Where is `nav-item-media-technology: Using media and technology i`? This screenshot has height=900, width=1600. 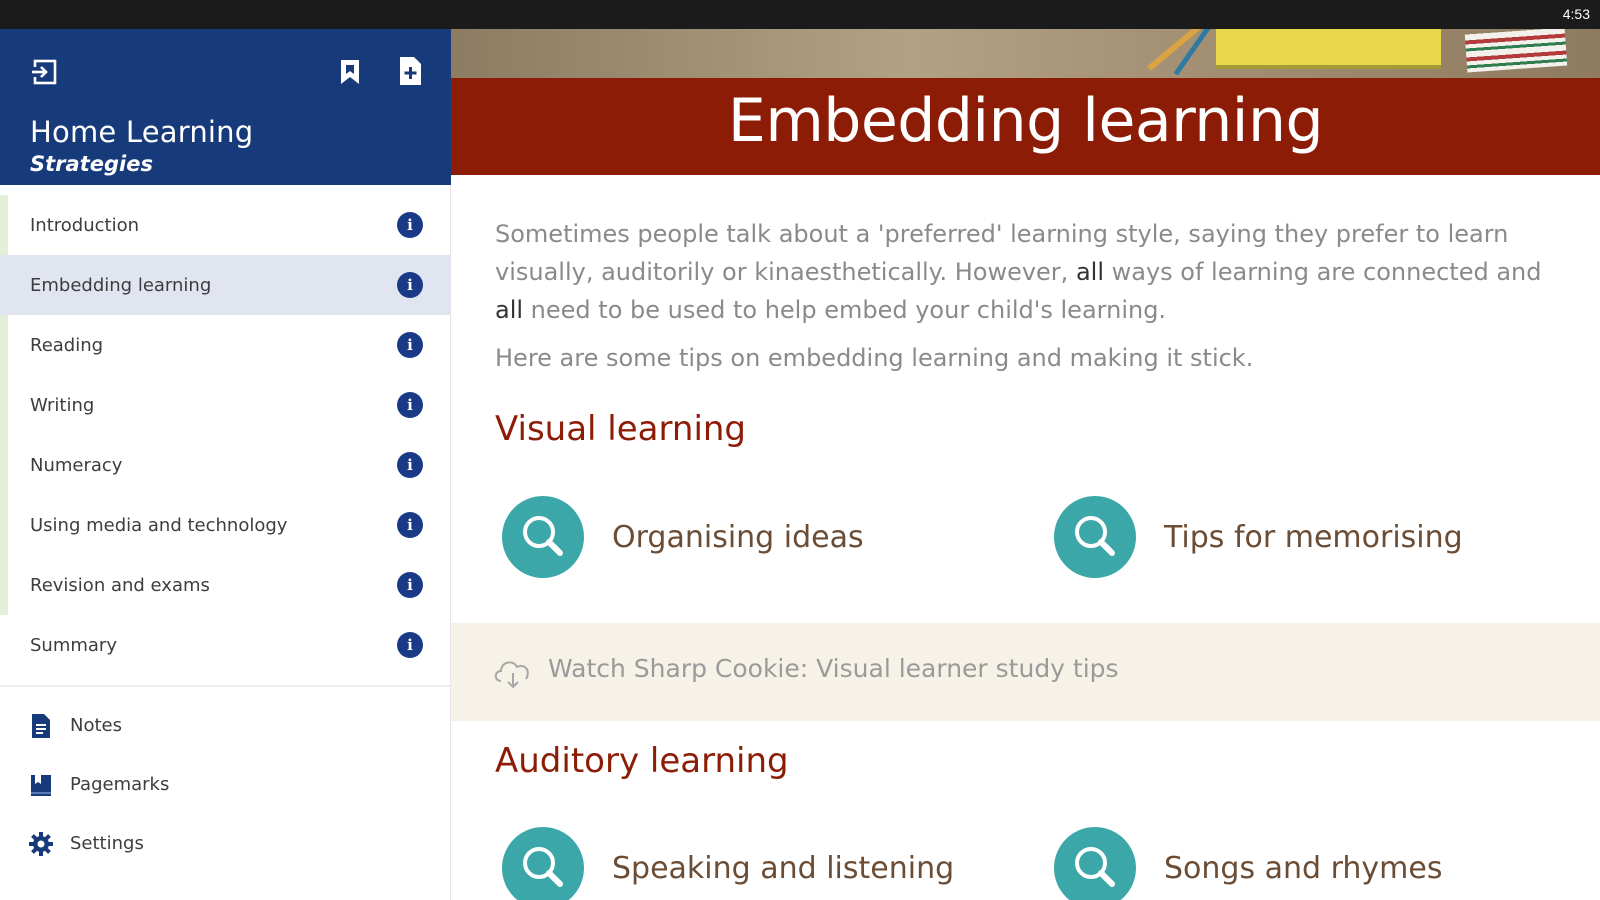
nav-item-media-technology: Using media and technology i is located at coordinates (225, 525).